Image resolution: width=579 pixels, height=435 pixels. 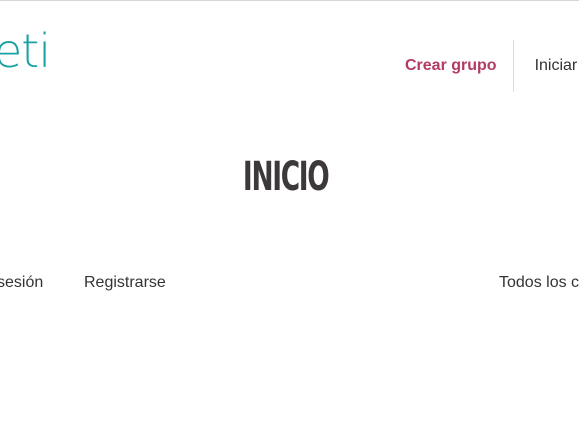 What do you see at coordinates (289, 0) in the screenshot?
I see `top-divider` at bounding box center [289, 0].